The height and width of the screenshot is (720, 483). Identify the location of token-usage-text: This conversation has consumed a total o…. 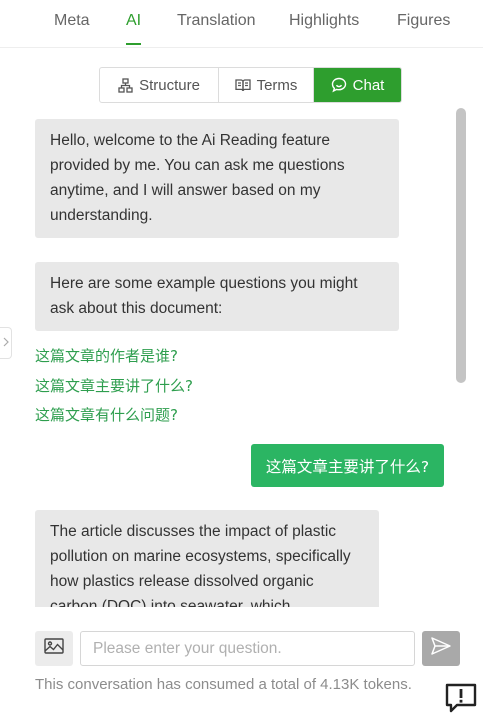
(223, 684).